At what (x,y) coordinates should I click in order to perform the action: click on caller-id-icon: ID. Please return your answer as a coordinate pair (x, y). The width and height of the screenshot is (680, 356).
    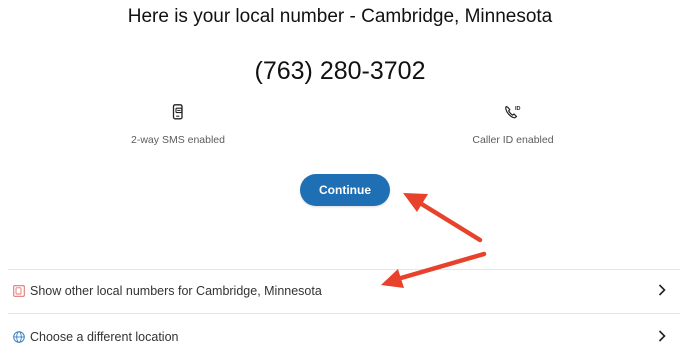
    Looking at the image, I should click on (513, 112).